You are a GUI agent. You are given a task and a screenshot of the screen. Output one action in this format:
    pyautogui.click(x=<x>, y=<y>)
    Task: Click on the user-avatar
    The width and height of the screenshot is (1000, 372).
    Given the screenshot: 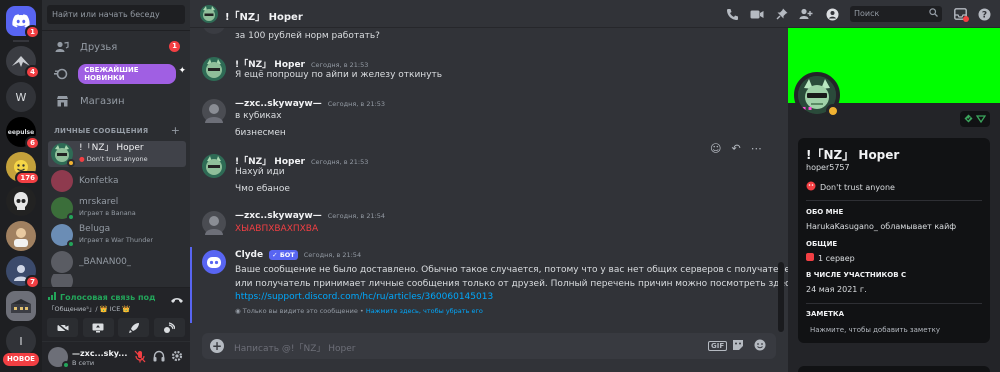 What is the action you would take?
    pyautogui.click(x=59, y=358)
    